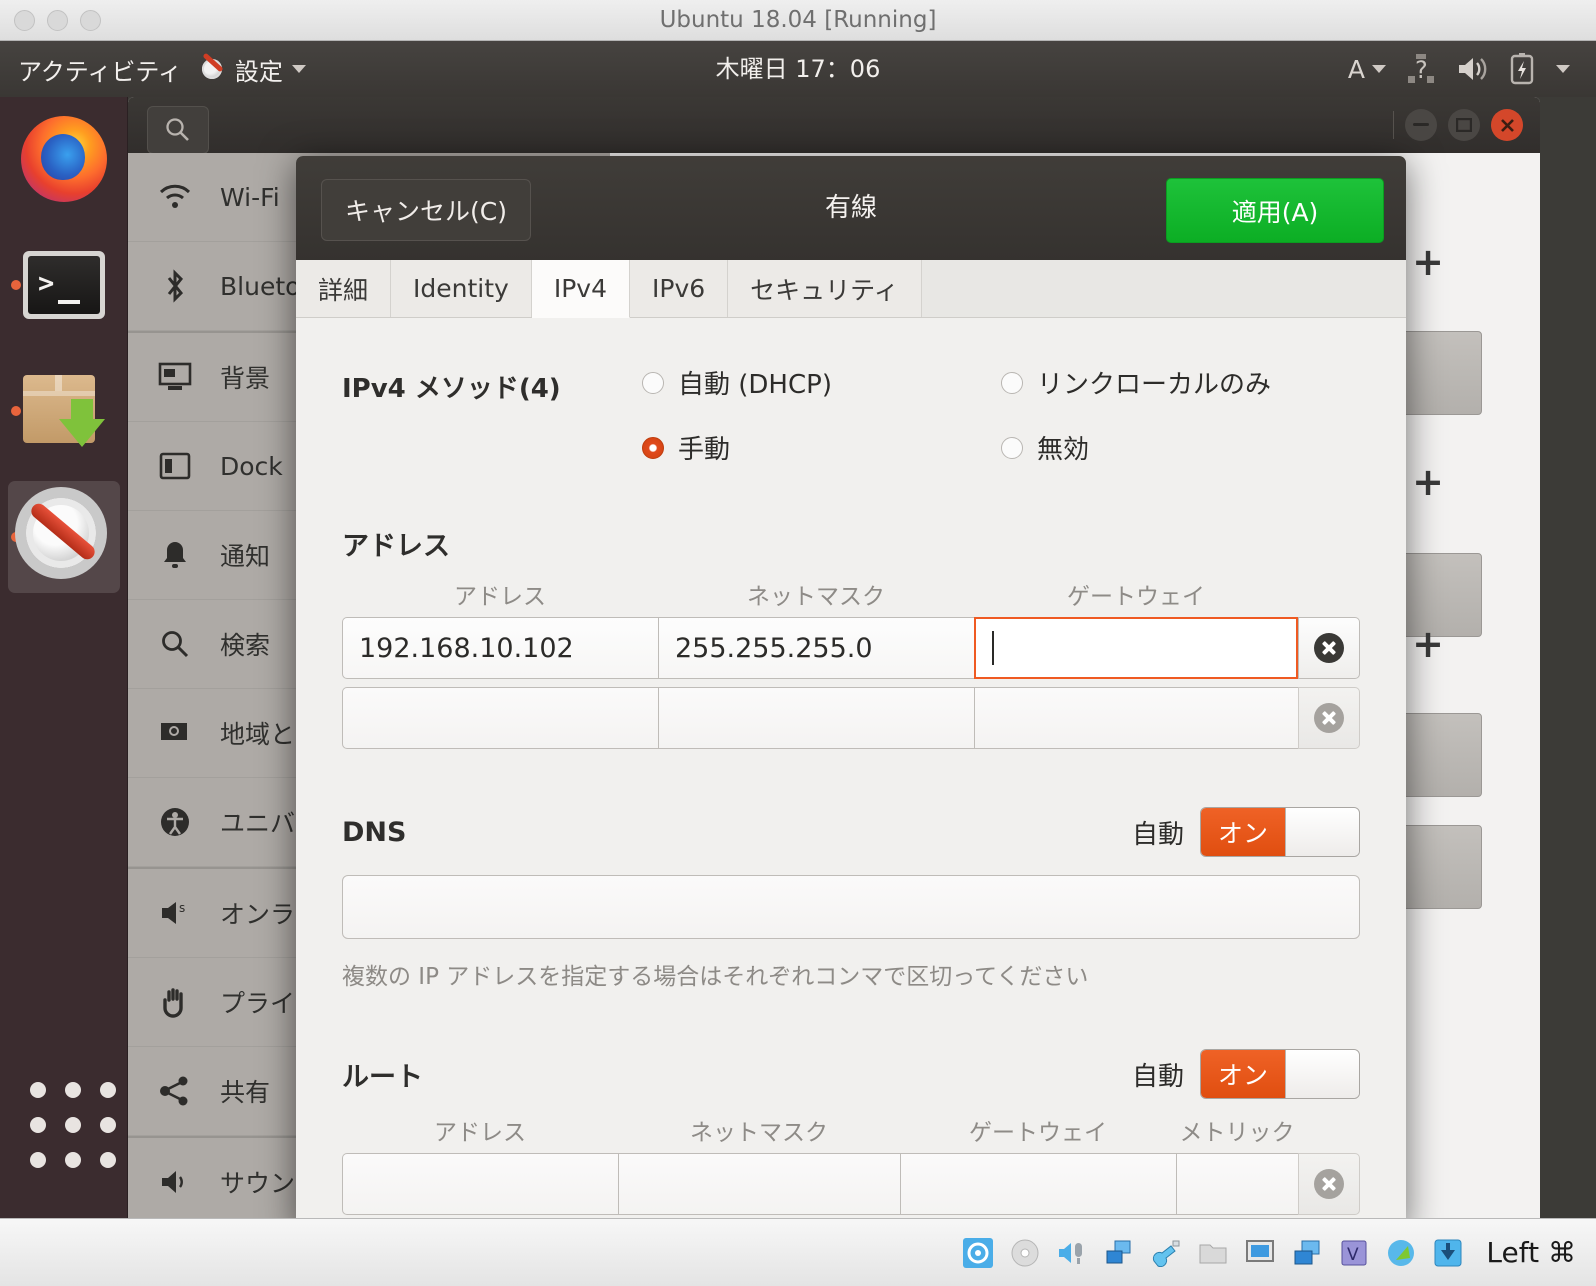  Describe the element at coordinates (245, 645) in the screenshot. I see `sidebar-item-label: 検索` at that location.